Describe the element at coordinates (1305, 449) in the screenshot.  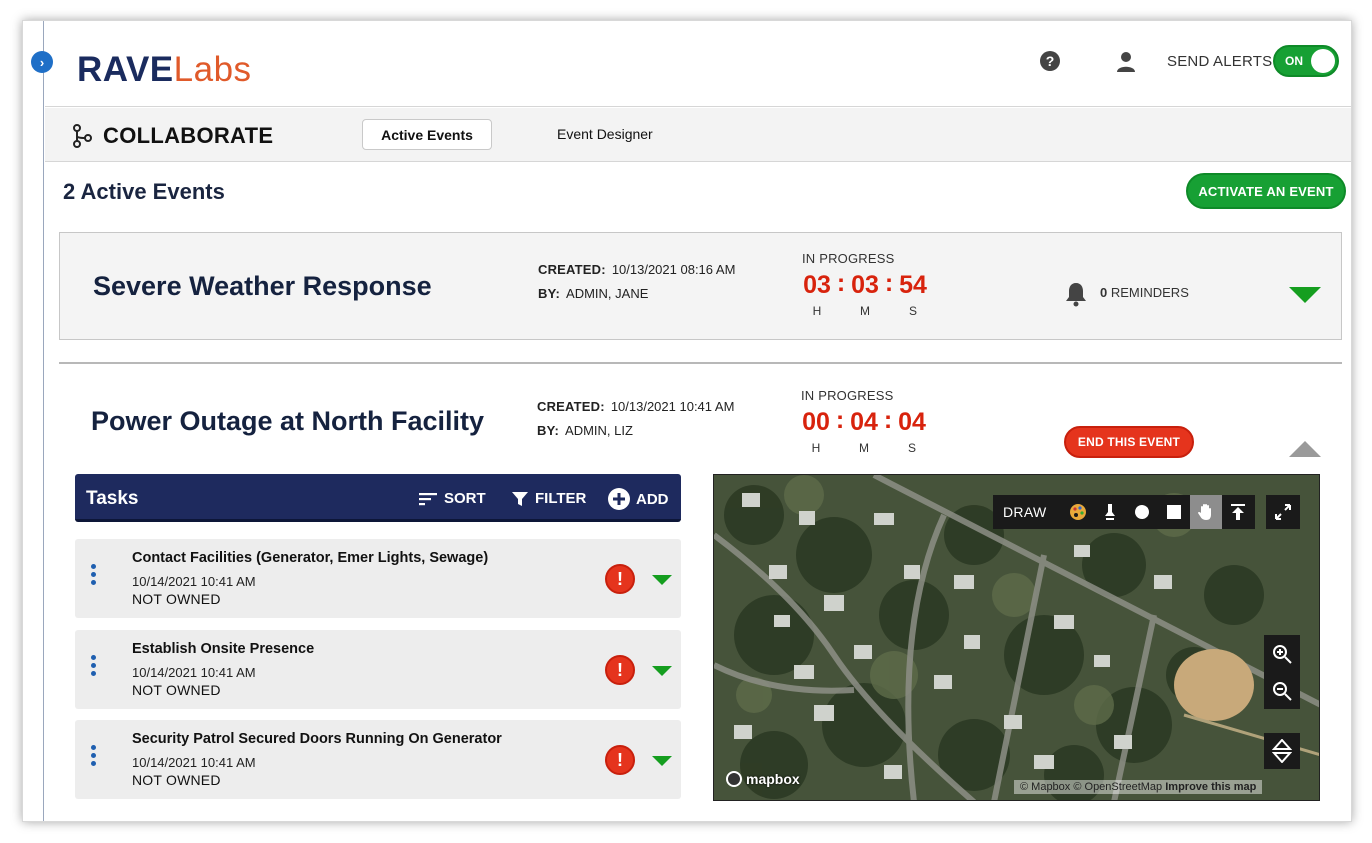
I see `collapse-event-toggle` at that location.